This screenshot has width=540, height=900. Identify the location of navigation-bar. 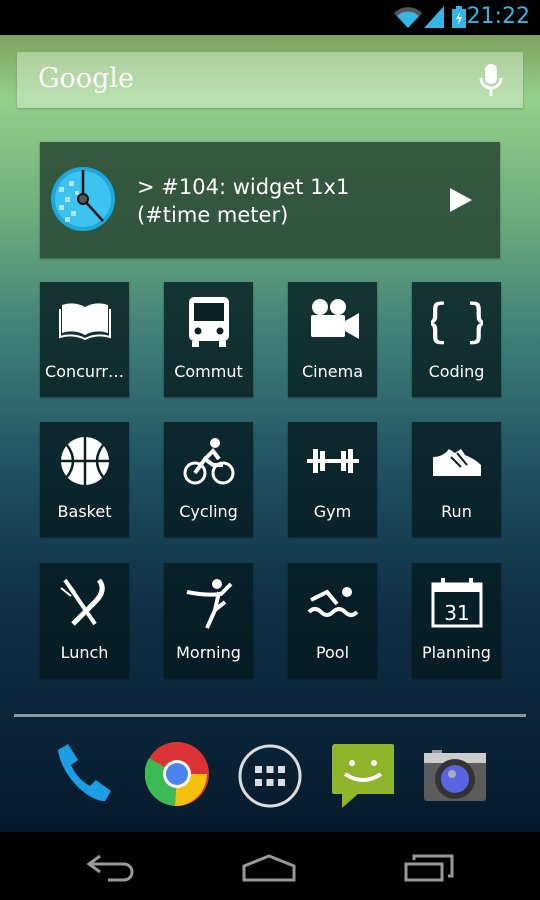
(270, 866).